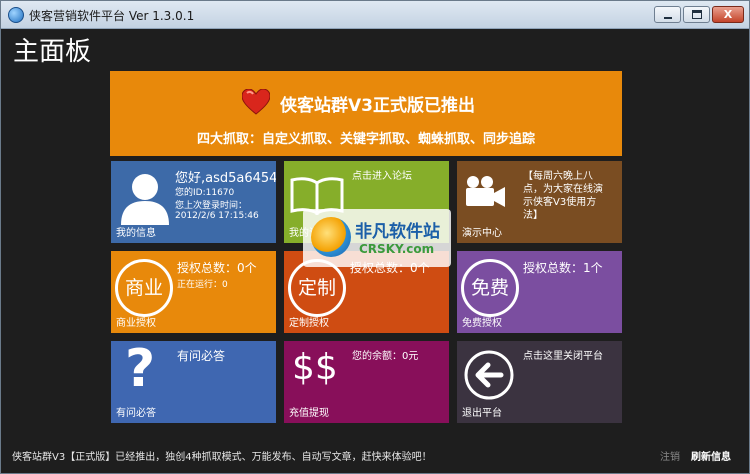 The width and height of the screenshot is (750, 474). What do you see at coordinates (202, 285) in the screenshot?
I see `business-running: 正在运行：0` at bounding box center [202, 285].